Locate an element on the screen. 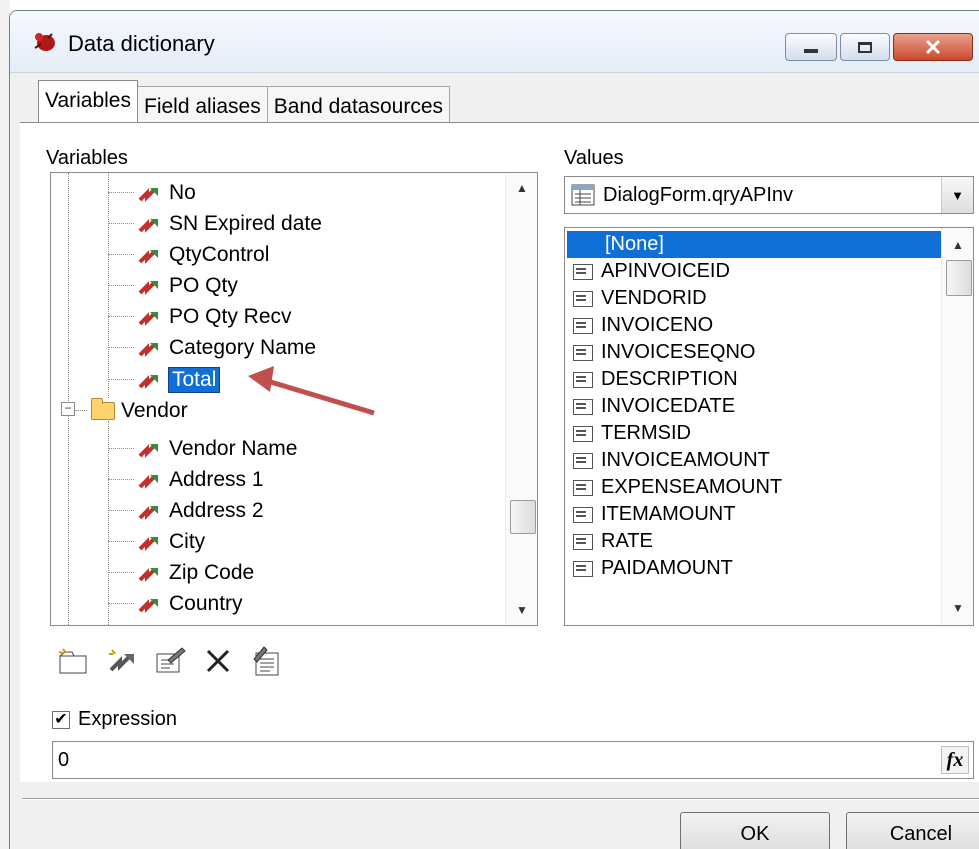 This screenshot has width=979, height=849. list-item: INVOICESEQNO is located at coordinates (660, 352).